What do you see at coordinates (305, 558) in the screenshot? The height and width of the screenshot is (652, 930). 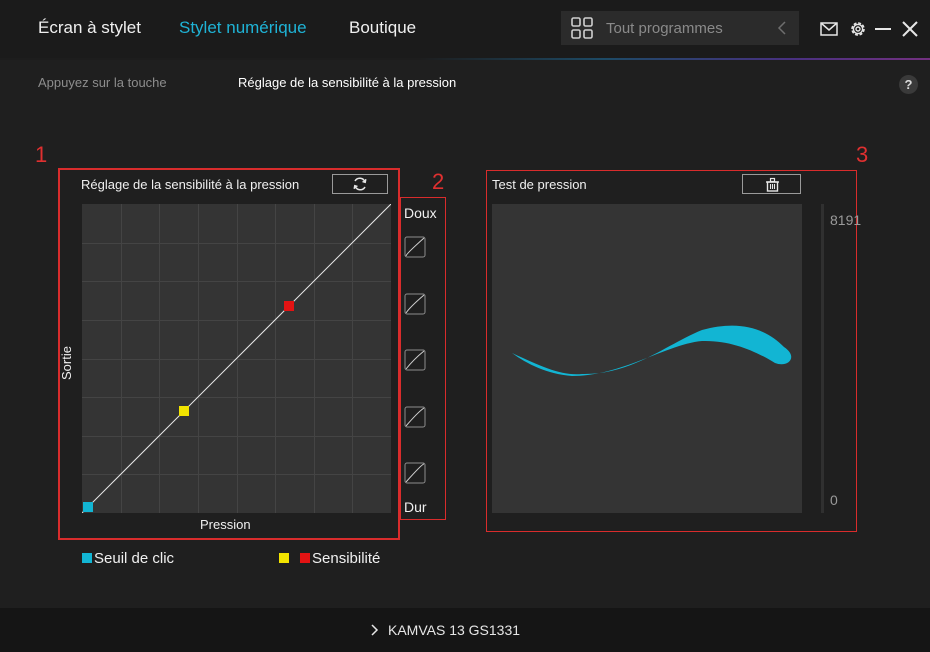 I see `legend-swatch-sensitivity-high` at bounding box center [305, 558].